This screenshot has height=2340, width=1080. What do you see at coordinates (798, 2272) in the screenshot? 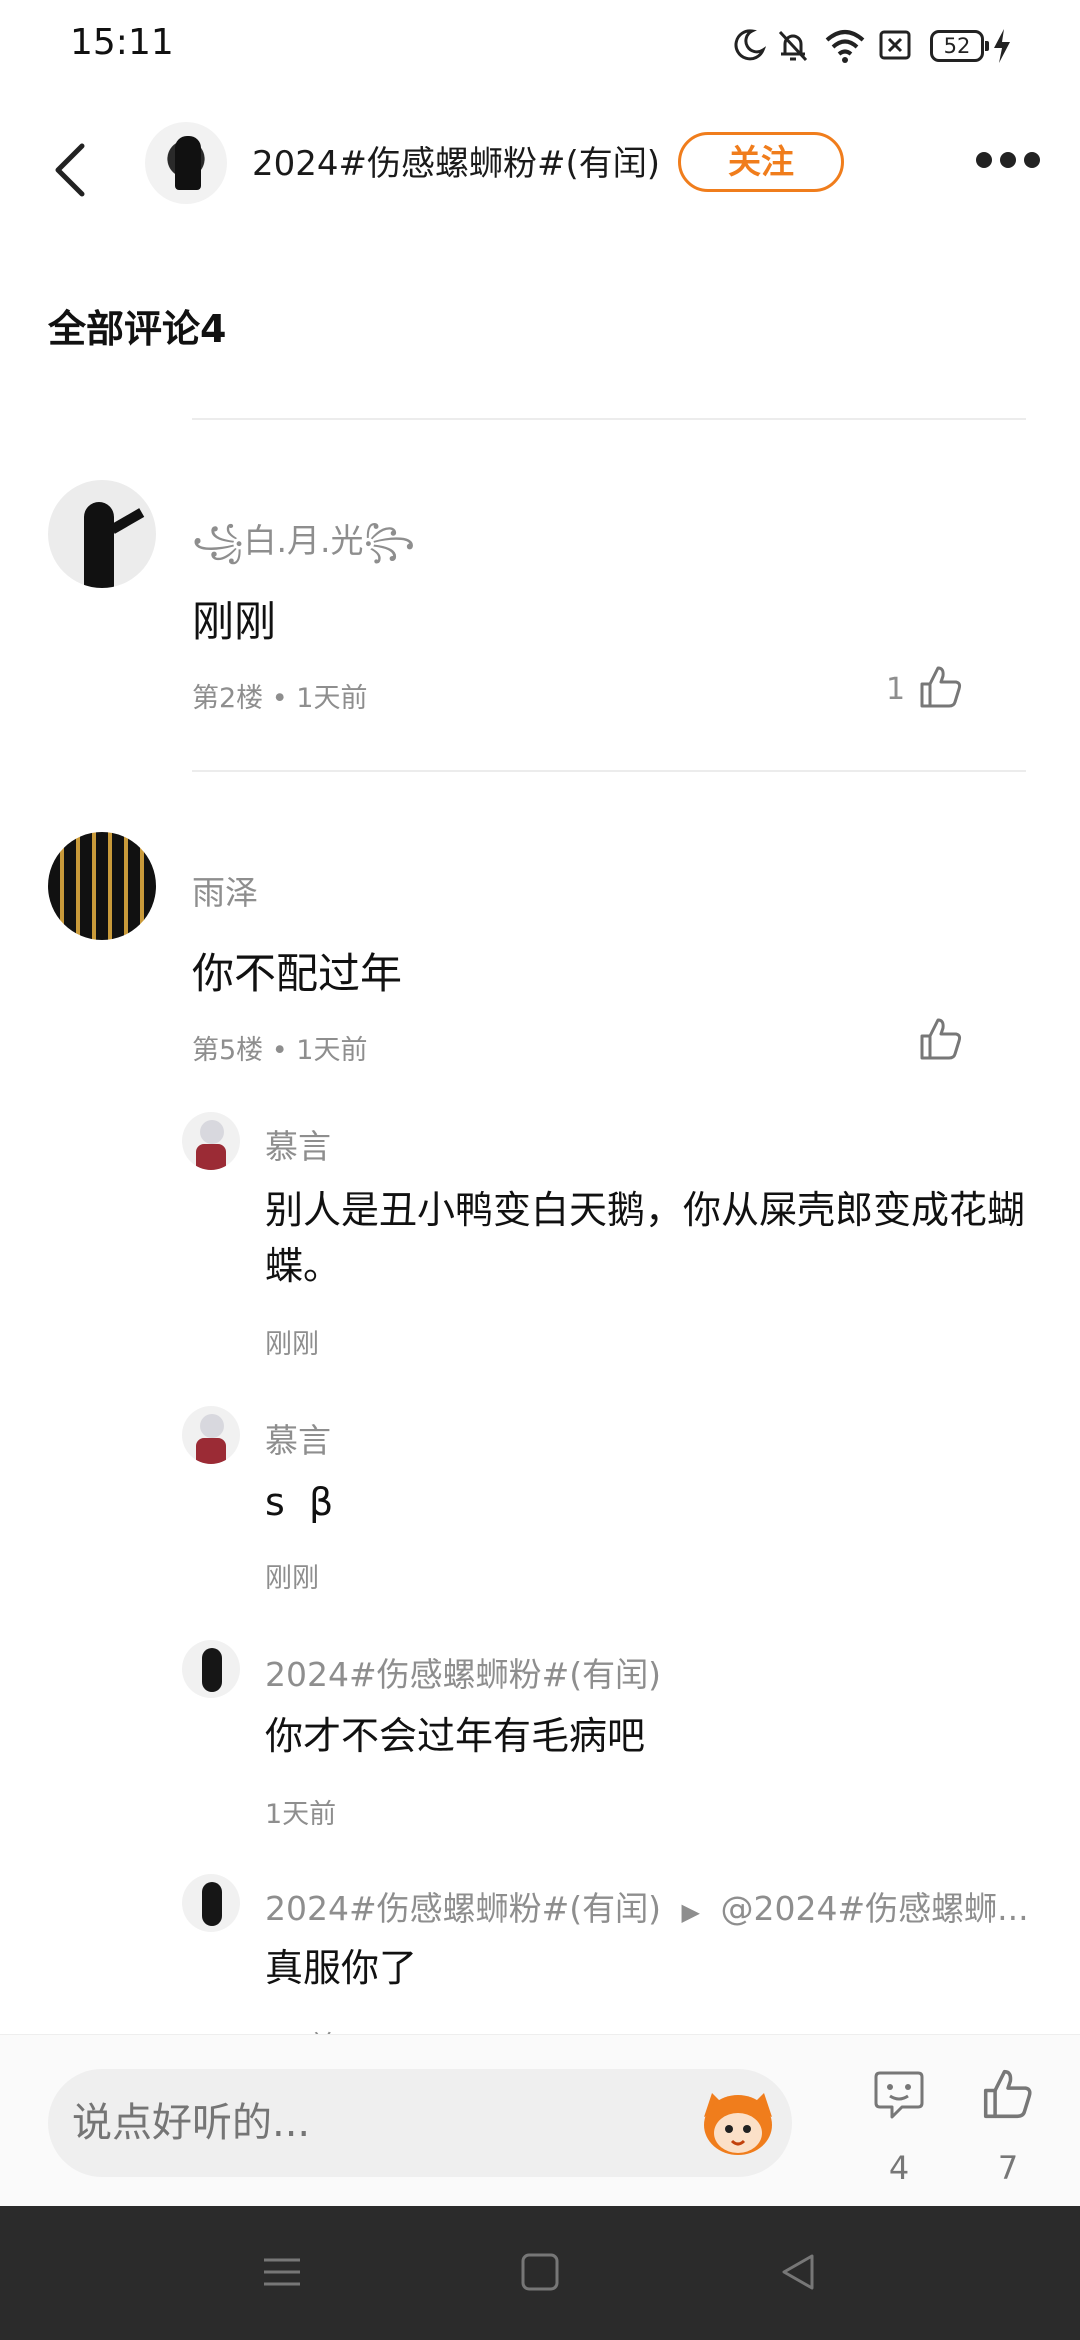
I see `back-icon` at bounding box center [798, 2272].